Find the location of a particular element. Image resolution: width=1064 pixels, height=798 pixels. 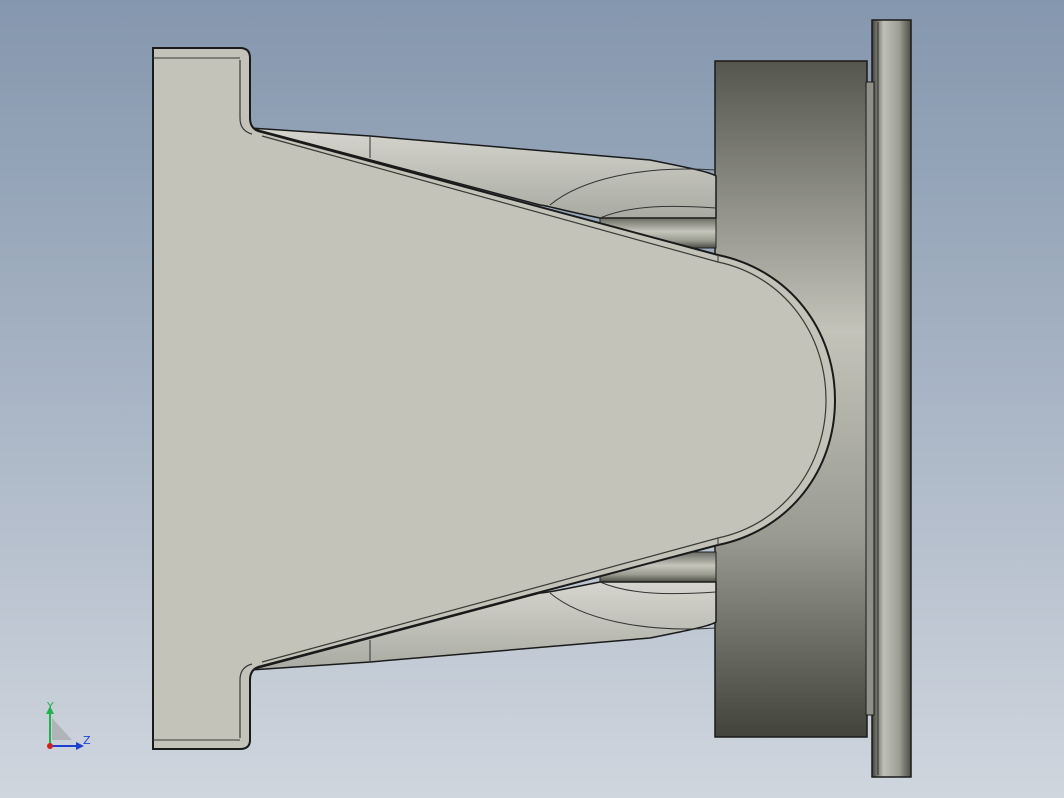

triad-y-label: Y is located at coordinates (50, 706).